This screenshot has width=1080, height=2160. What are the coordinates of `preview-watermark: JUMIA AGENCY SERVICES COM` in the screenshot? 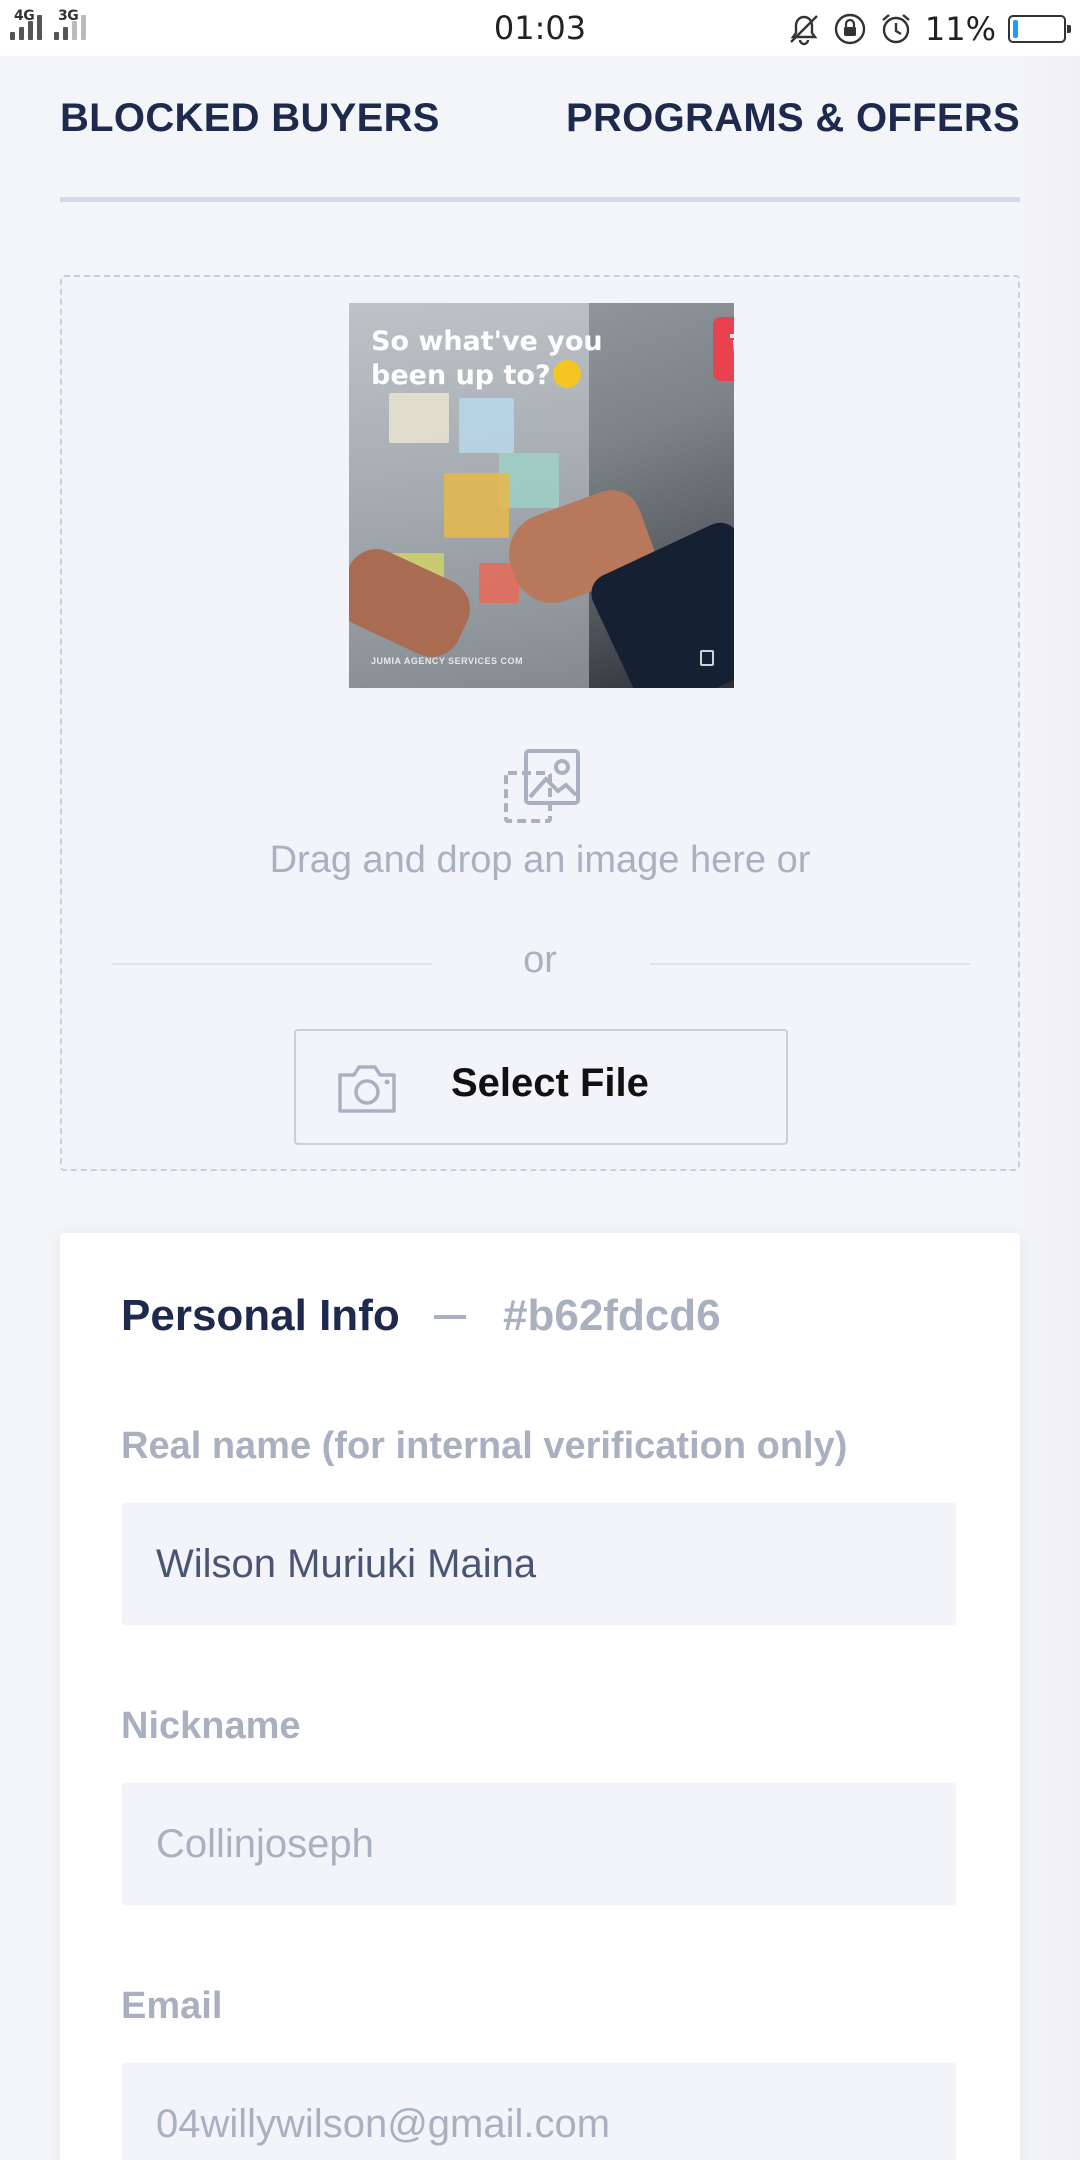 It's located at (447, 661).